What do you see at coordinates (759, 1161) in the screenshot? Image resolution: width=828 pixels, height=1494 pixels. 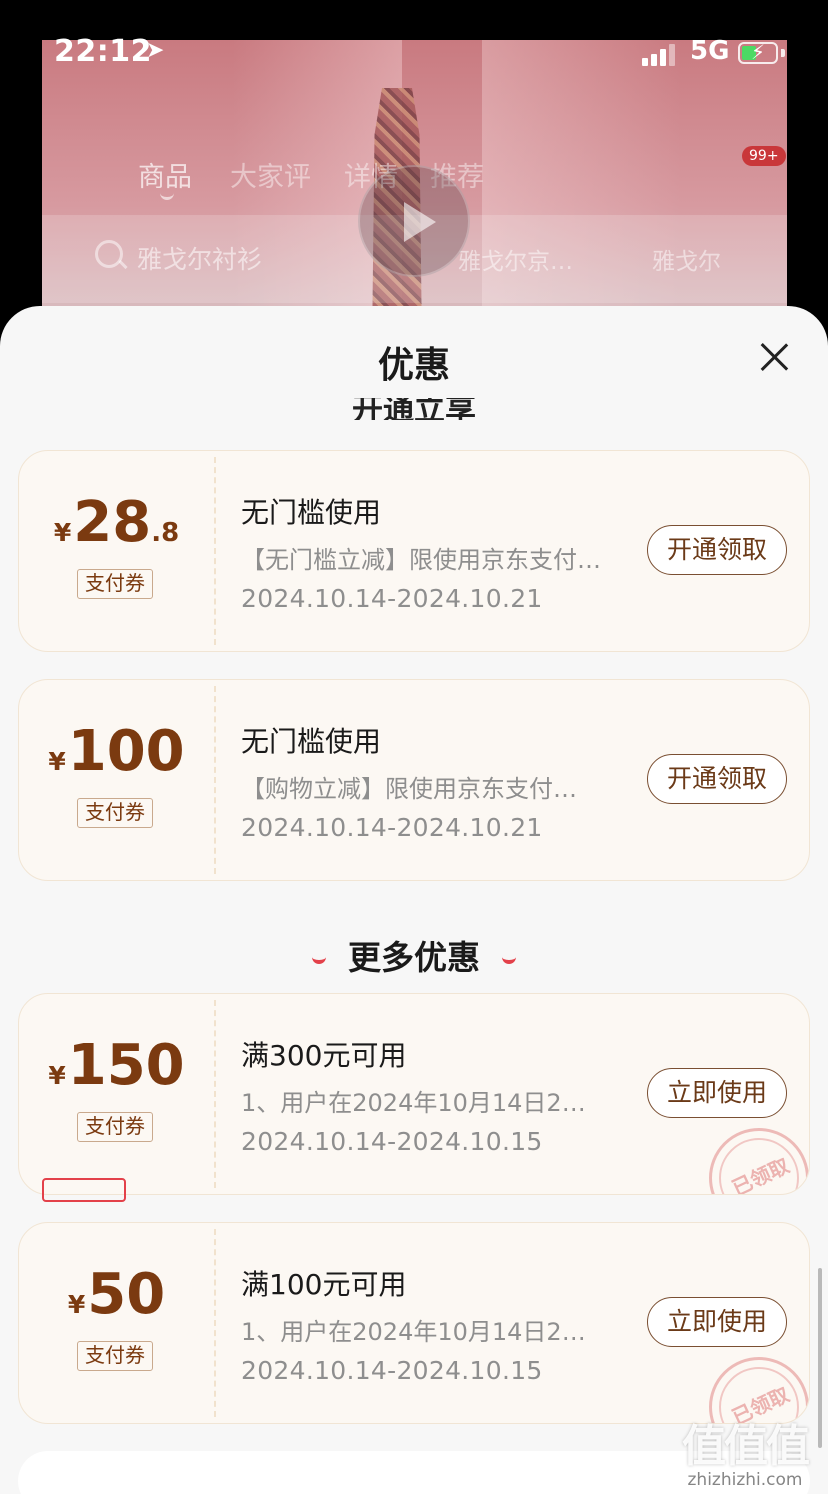 I see `claimed-stamp: 已领取` at bounding box center [759, 1161].